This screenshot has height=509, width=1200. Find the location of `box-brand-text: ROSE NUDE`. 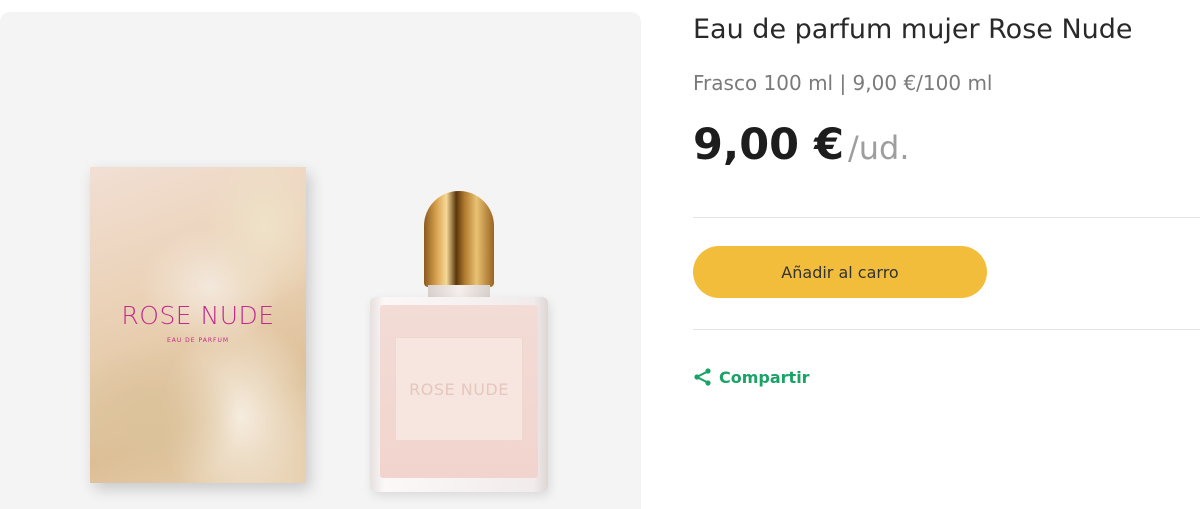

box-brand-text: ROSE NUDE is located at coordinates (198, 315).